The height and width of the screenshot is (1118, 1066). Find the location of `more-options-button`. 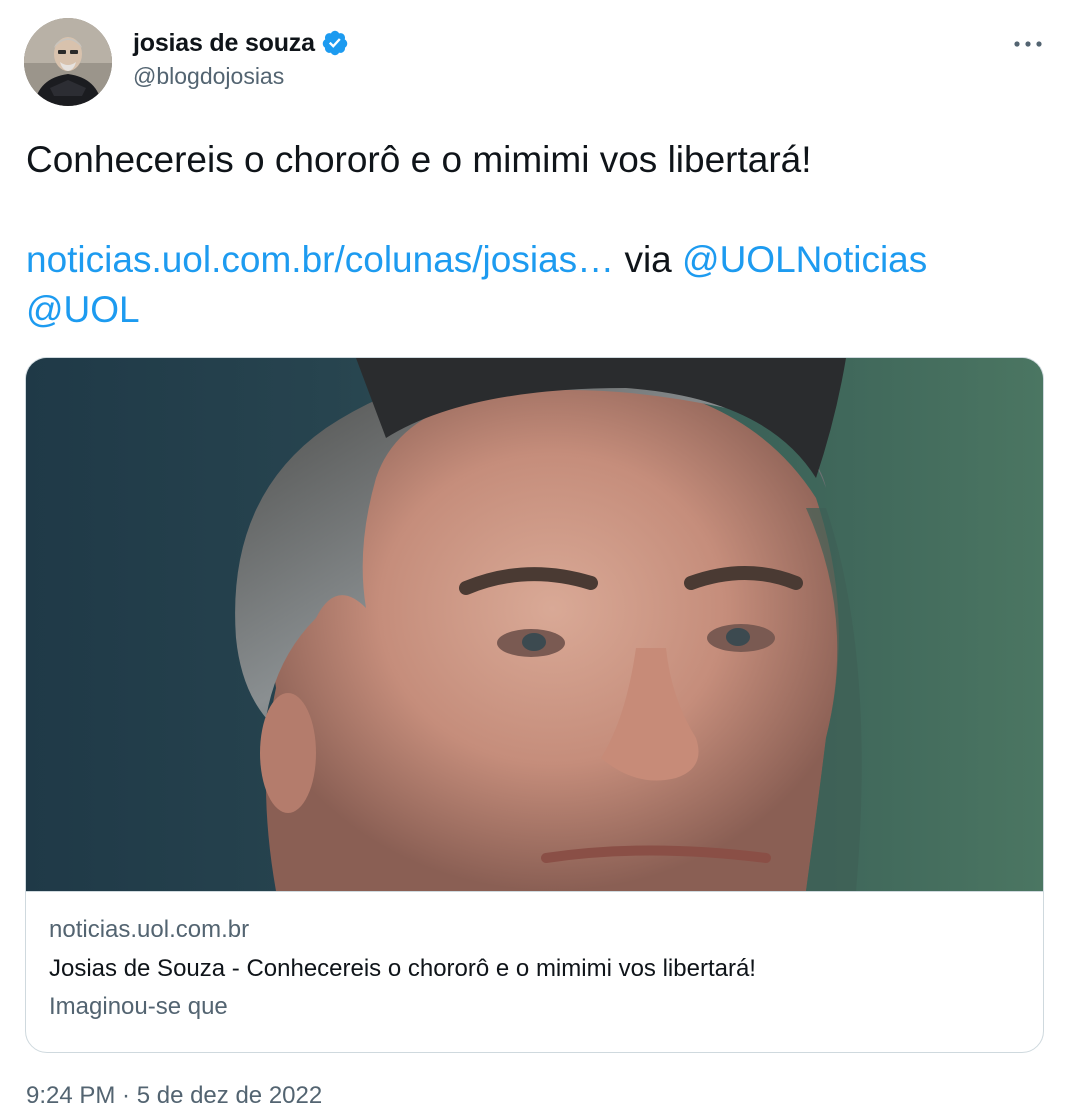

more-options-button is located at coordinates (1028, 44).